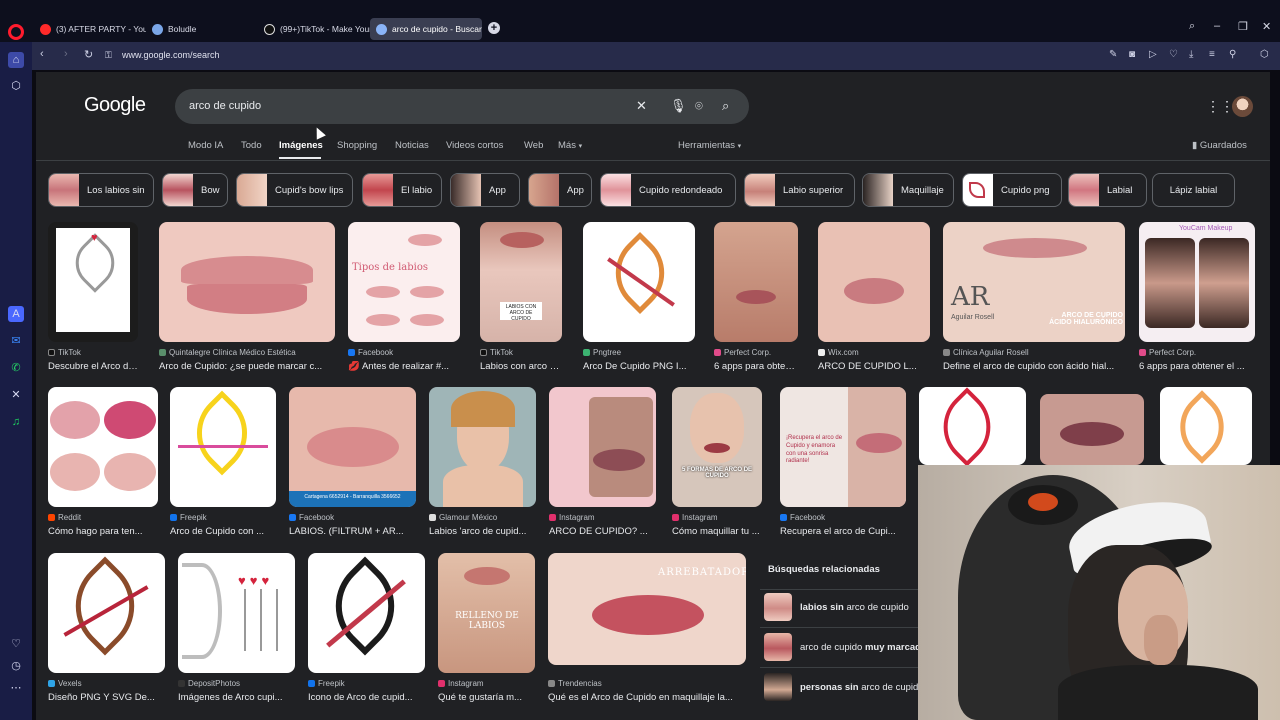 The image size is (1280, 720). What do you see at coordinates (474, 145) in the screenshot?
I see `tab-videos-cortos: Videos cortos` at bounding box center [474, 145].